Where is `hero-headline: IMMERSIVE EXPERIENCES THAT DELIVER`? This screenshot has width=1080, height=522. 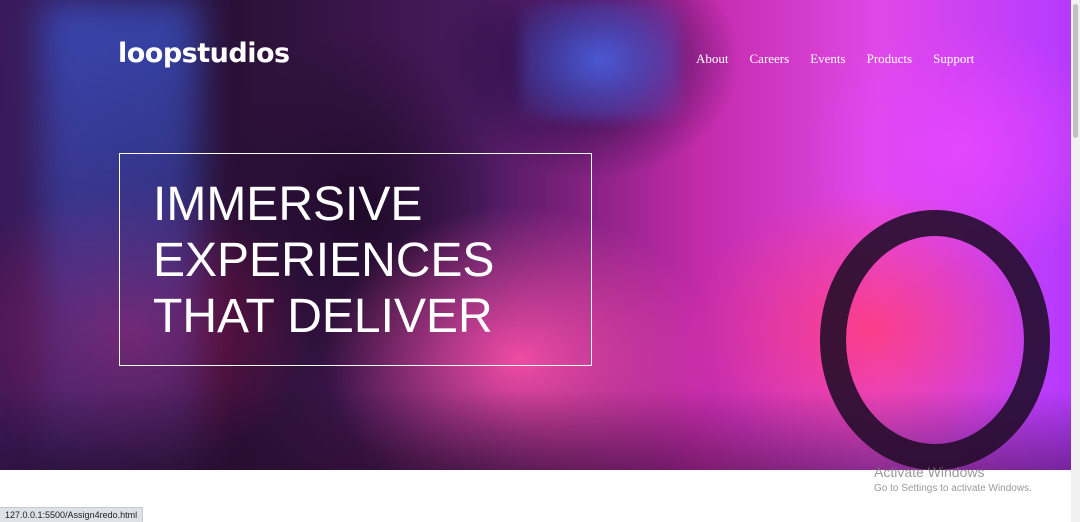
hero-headline: IMMERSIVE EXPERIENCES THAT DELIVER is located at coordinates (323, 261).